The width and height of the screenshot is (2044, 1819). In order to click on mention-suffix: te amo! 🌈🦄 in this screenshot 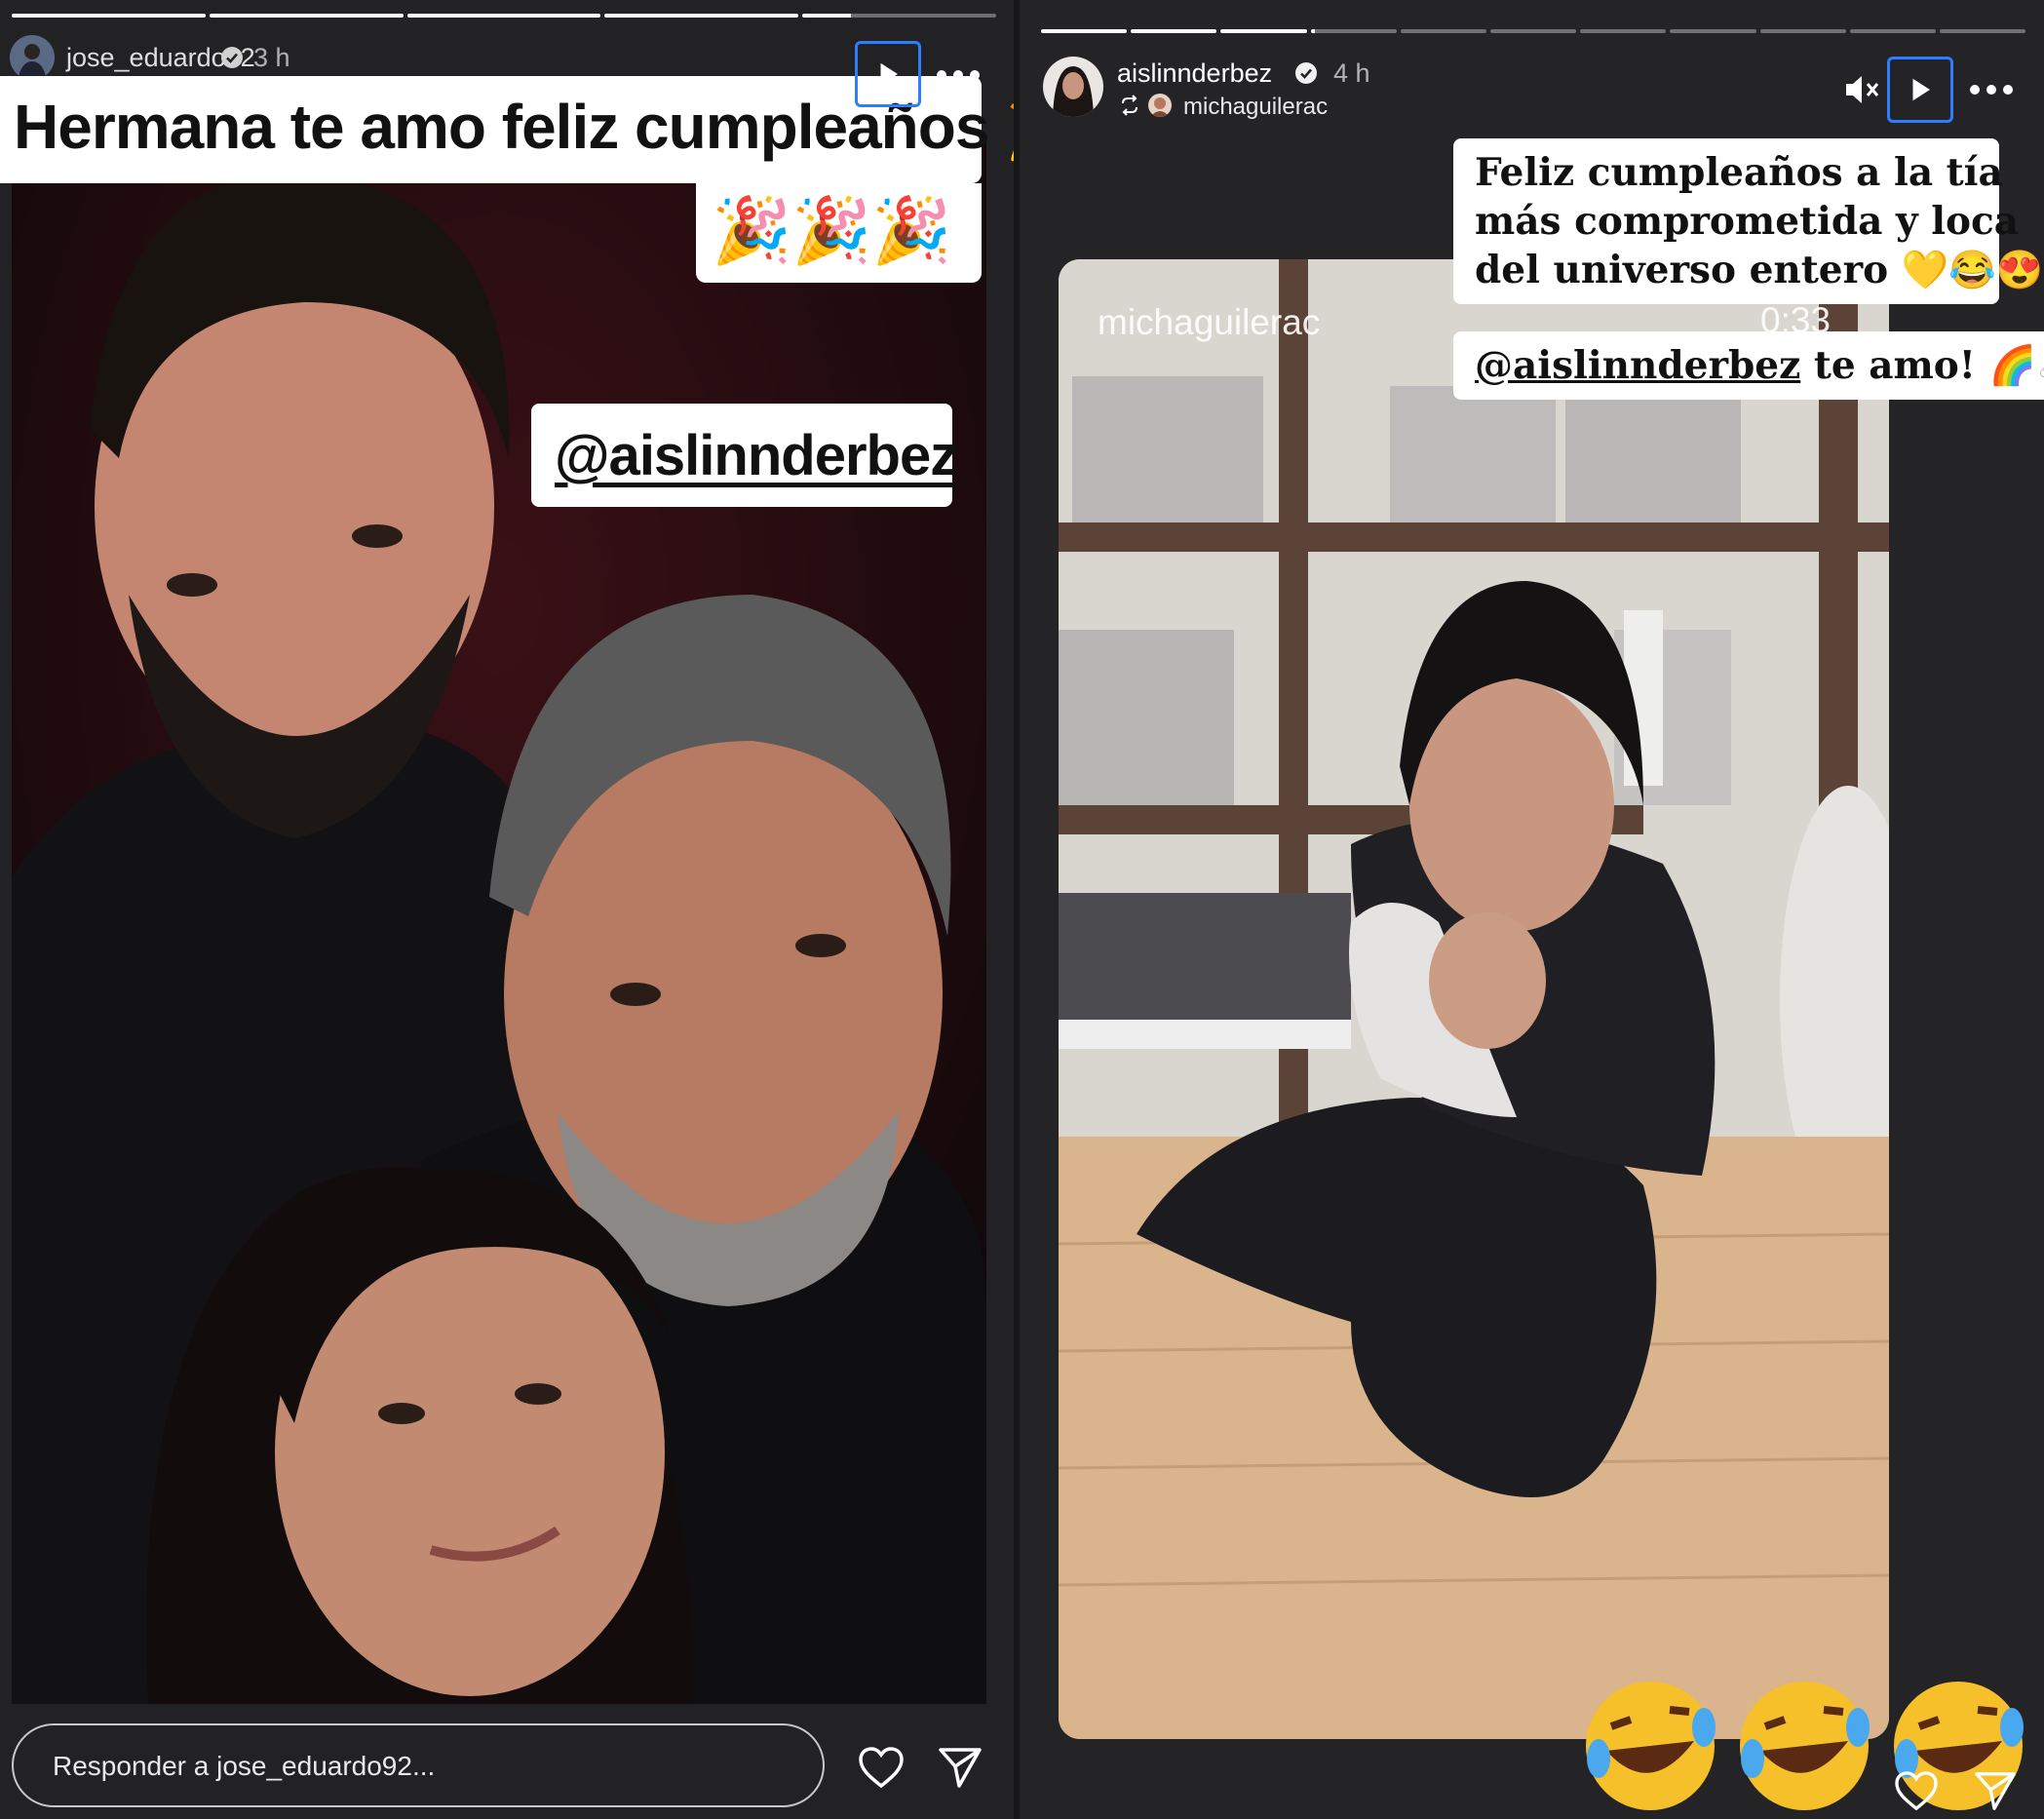, I will do `click(1928, 365)`.